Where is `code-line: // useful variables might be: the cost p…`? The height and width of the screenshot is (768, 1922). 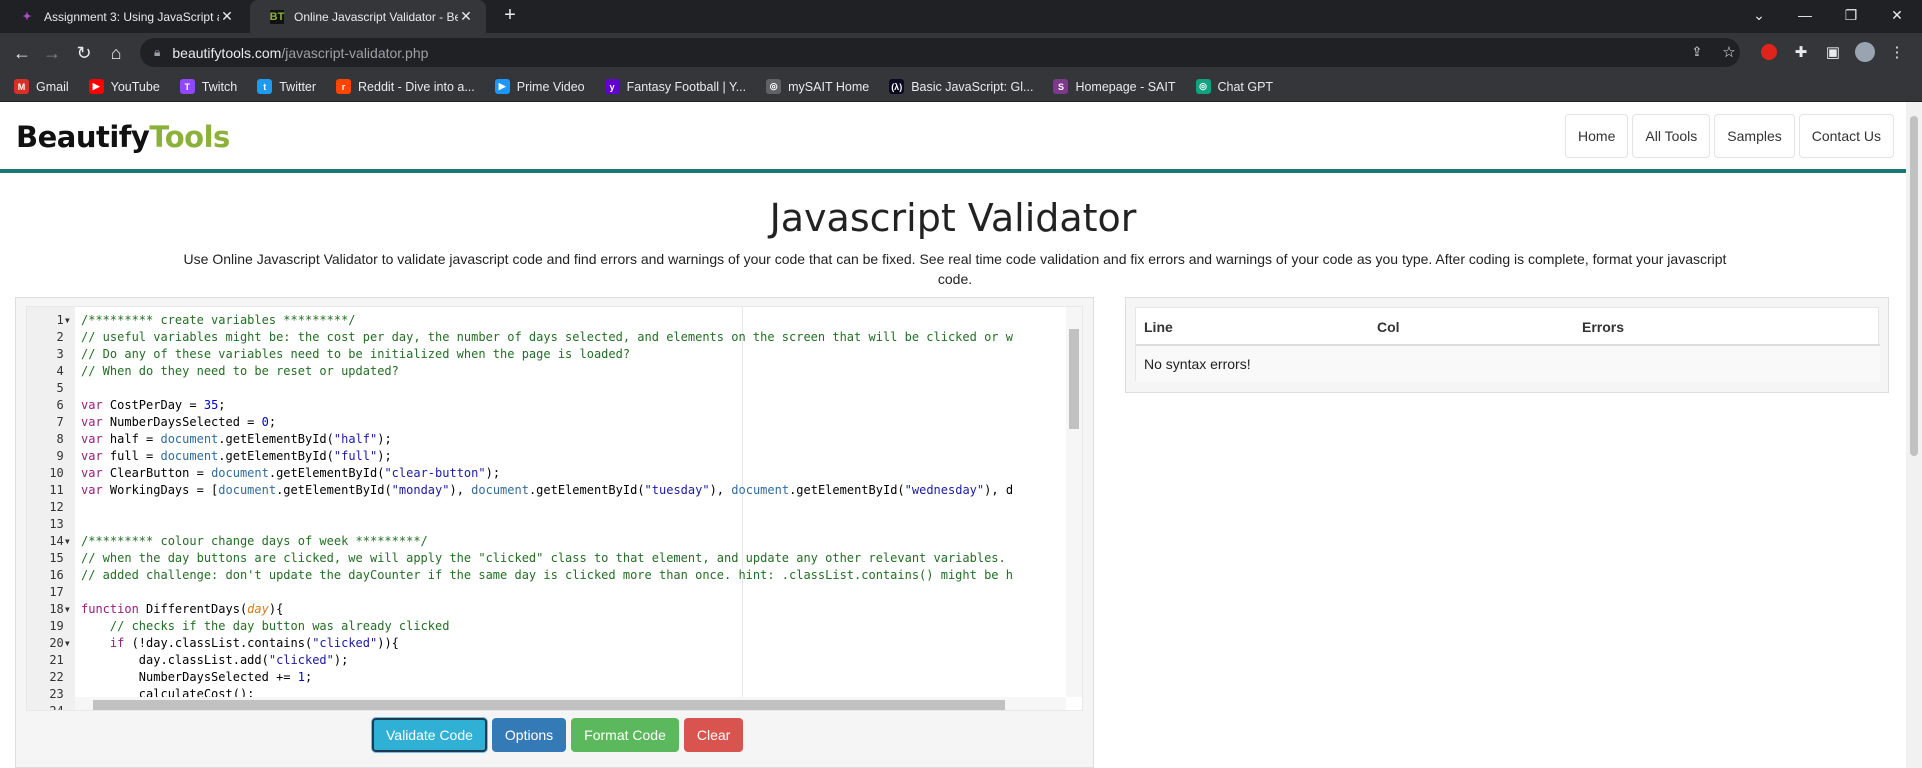
code-line: // useful variables might be: the cost p… is located at coordinates (544, 337).